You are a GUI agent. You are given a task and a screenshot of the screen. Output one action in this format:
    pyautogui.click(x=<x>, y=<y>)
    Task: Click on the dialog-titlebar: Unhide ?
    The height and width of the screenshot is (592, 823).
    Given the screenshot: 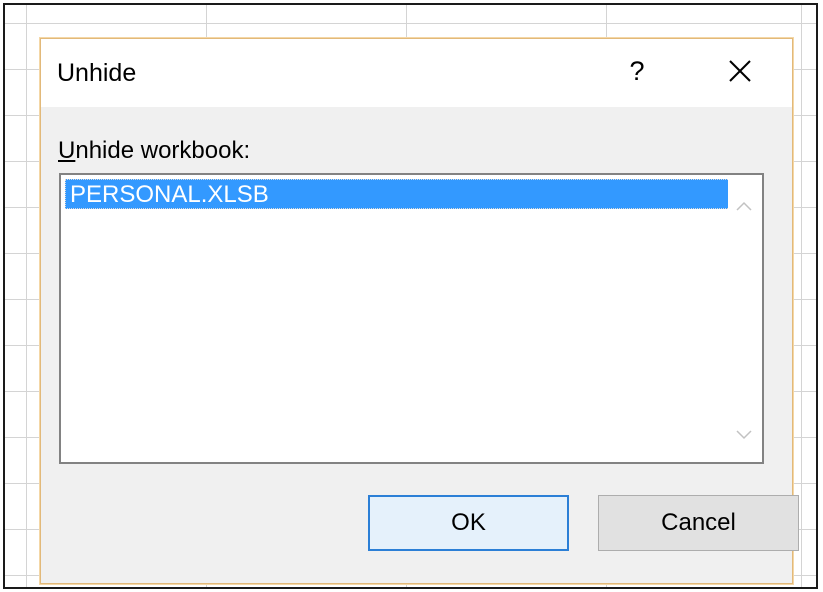 What is the action you would take?
    pyautogui.click(x=416, y=73)
    